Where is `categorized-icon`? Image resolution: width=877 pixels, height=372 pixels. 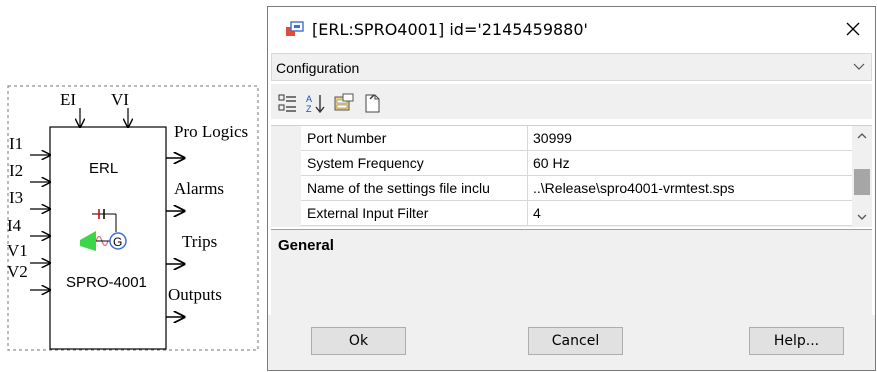
categorized-icon is located at coordinates (287, 103).